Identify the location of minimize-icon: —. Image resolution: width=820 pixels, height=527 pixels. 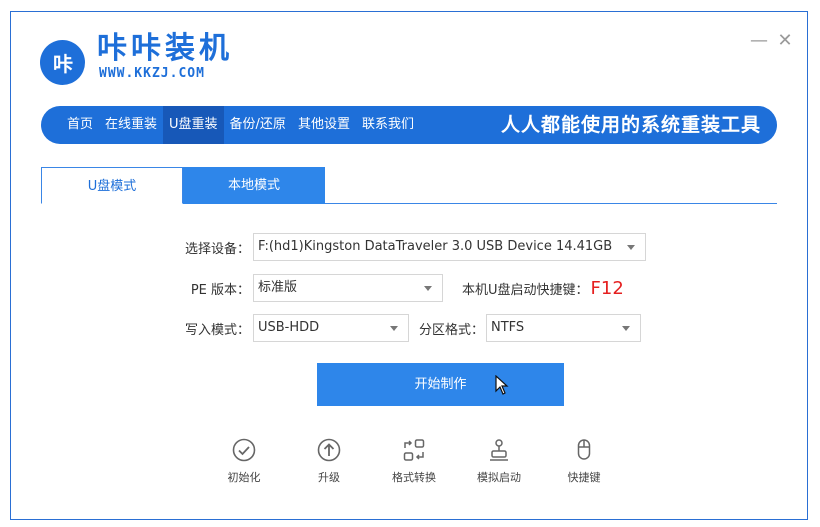
(759, 40).